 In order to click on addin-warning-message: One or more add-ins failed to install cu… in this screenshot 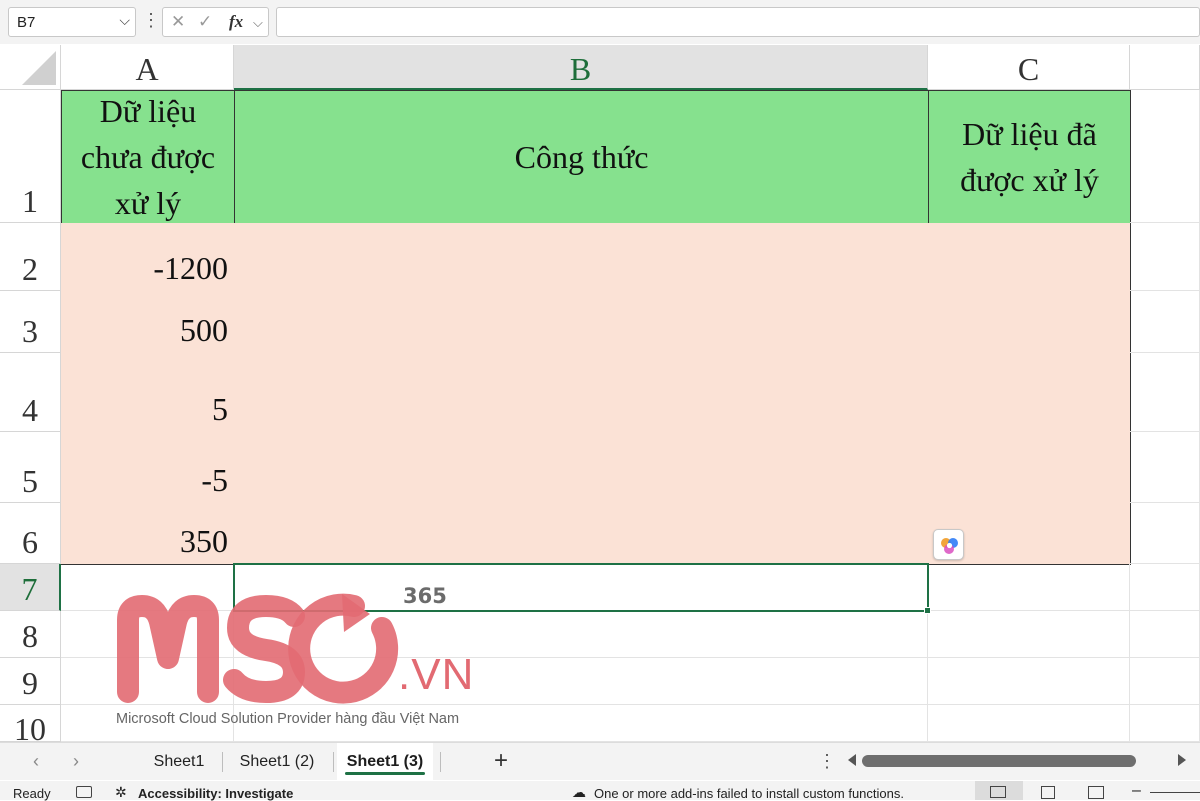, I will do `click(749, 793)`.